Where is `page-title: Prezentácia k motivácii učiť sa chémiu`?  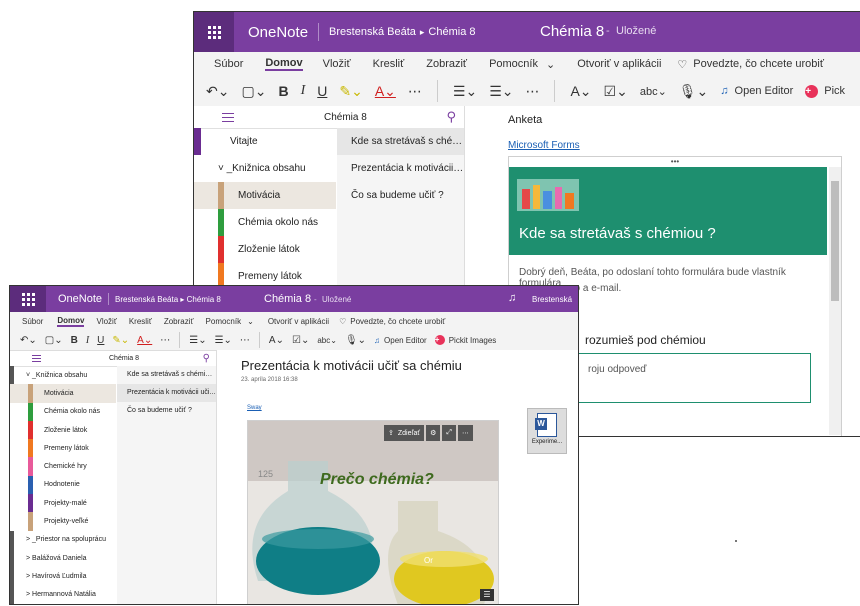
page-title: Prezentácia k motivácii učiť sa chémiu is located at coordinates (351, 365).